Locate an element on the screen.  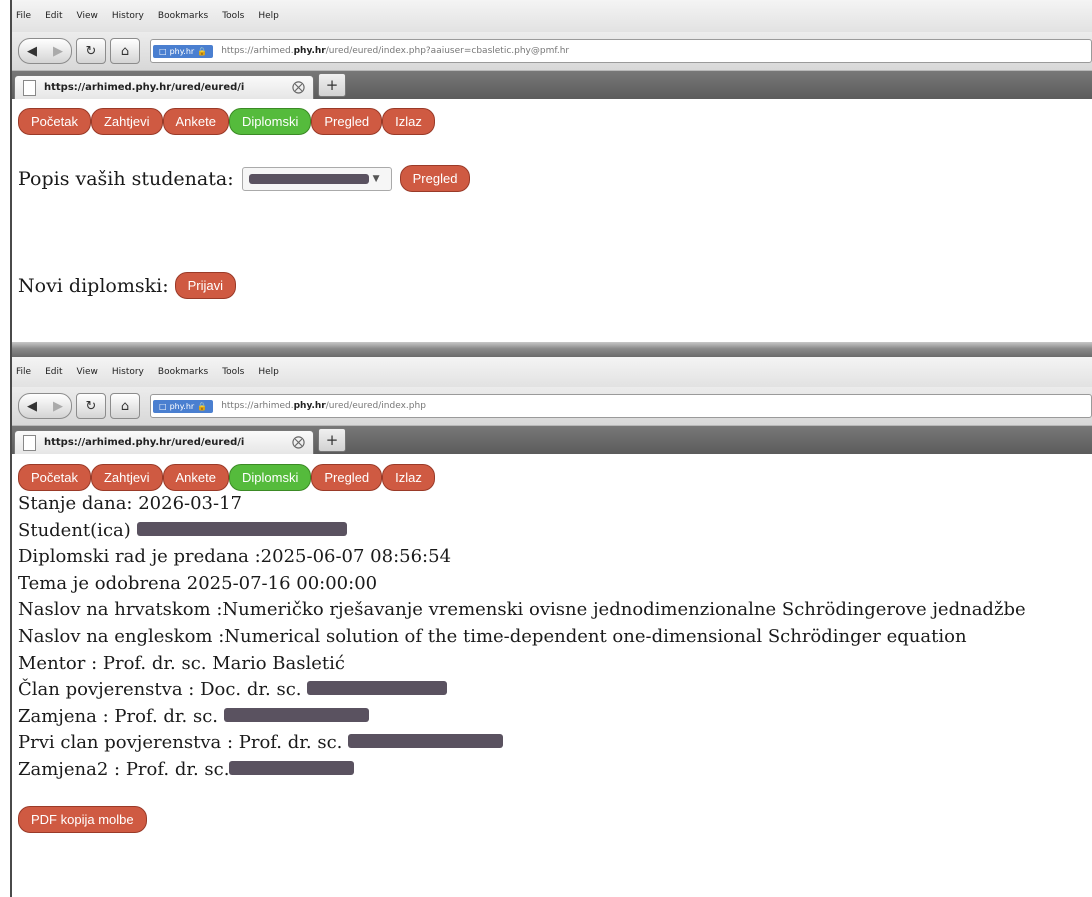
window-separator is located at coordinates (551, 349).